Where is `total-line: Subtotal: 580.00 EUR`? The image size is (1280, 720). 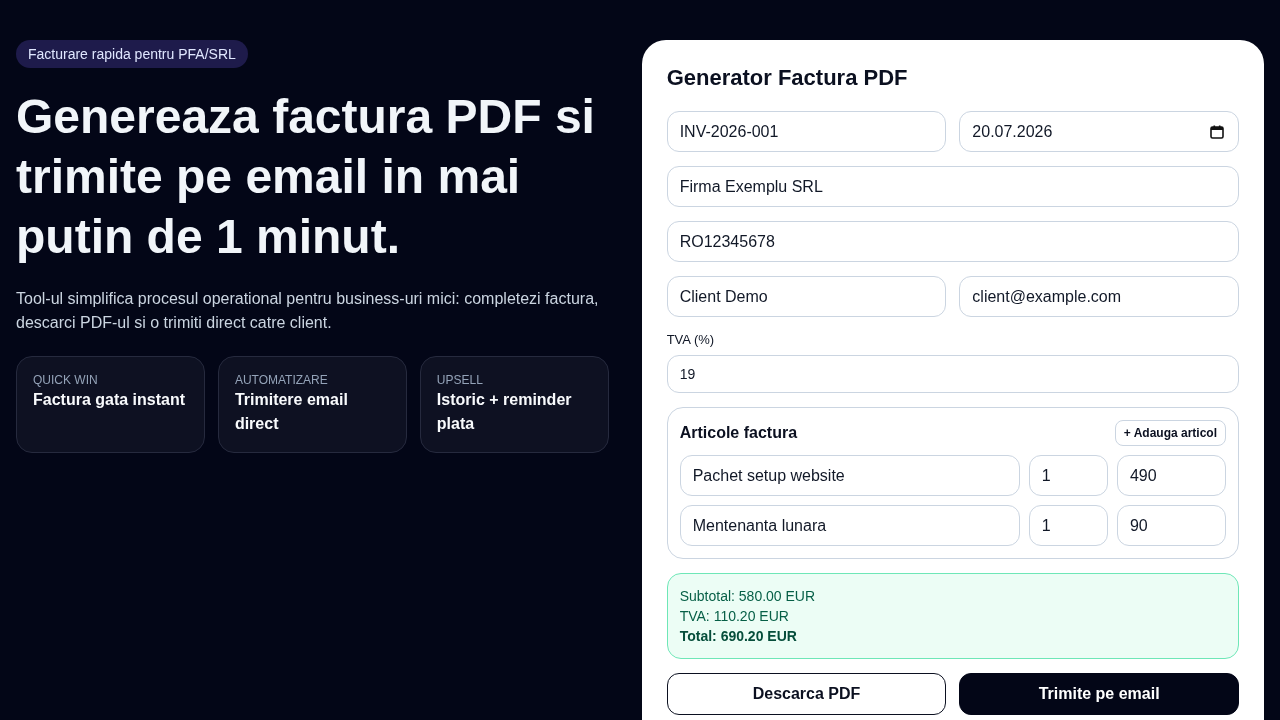 total-line: Subtotal: 580.00 EUR is located at coordinates (748, 596).